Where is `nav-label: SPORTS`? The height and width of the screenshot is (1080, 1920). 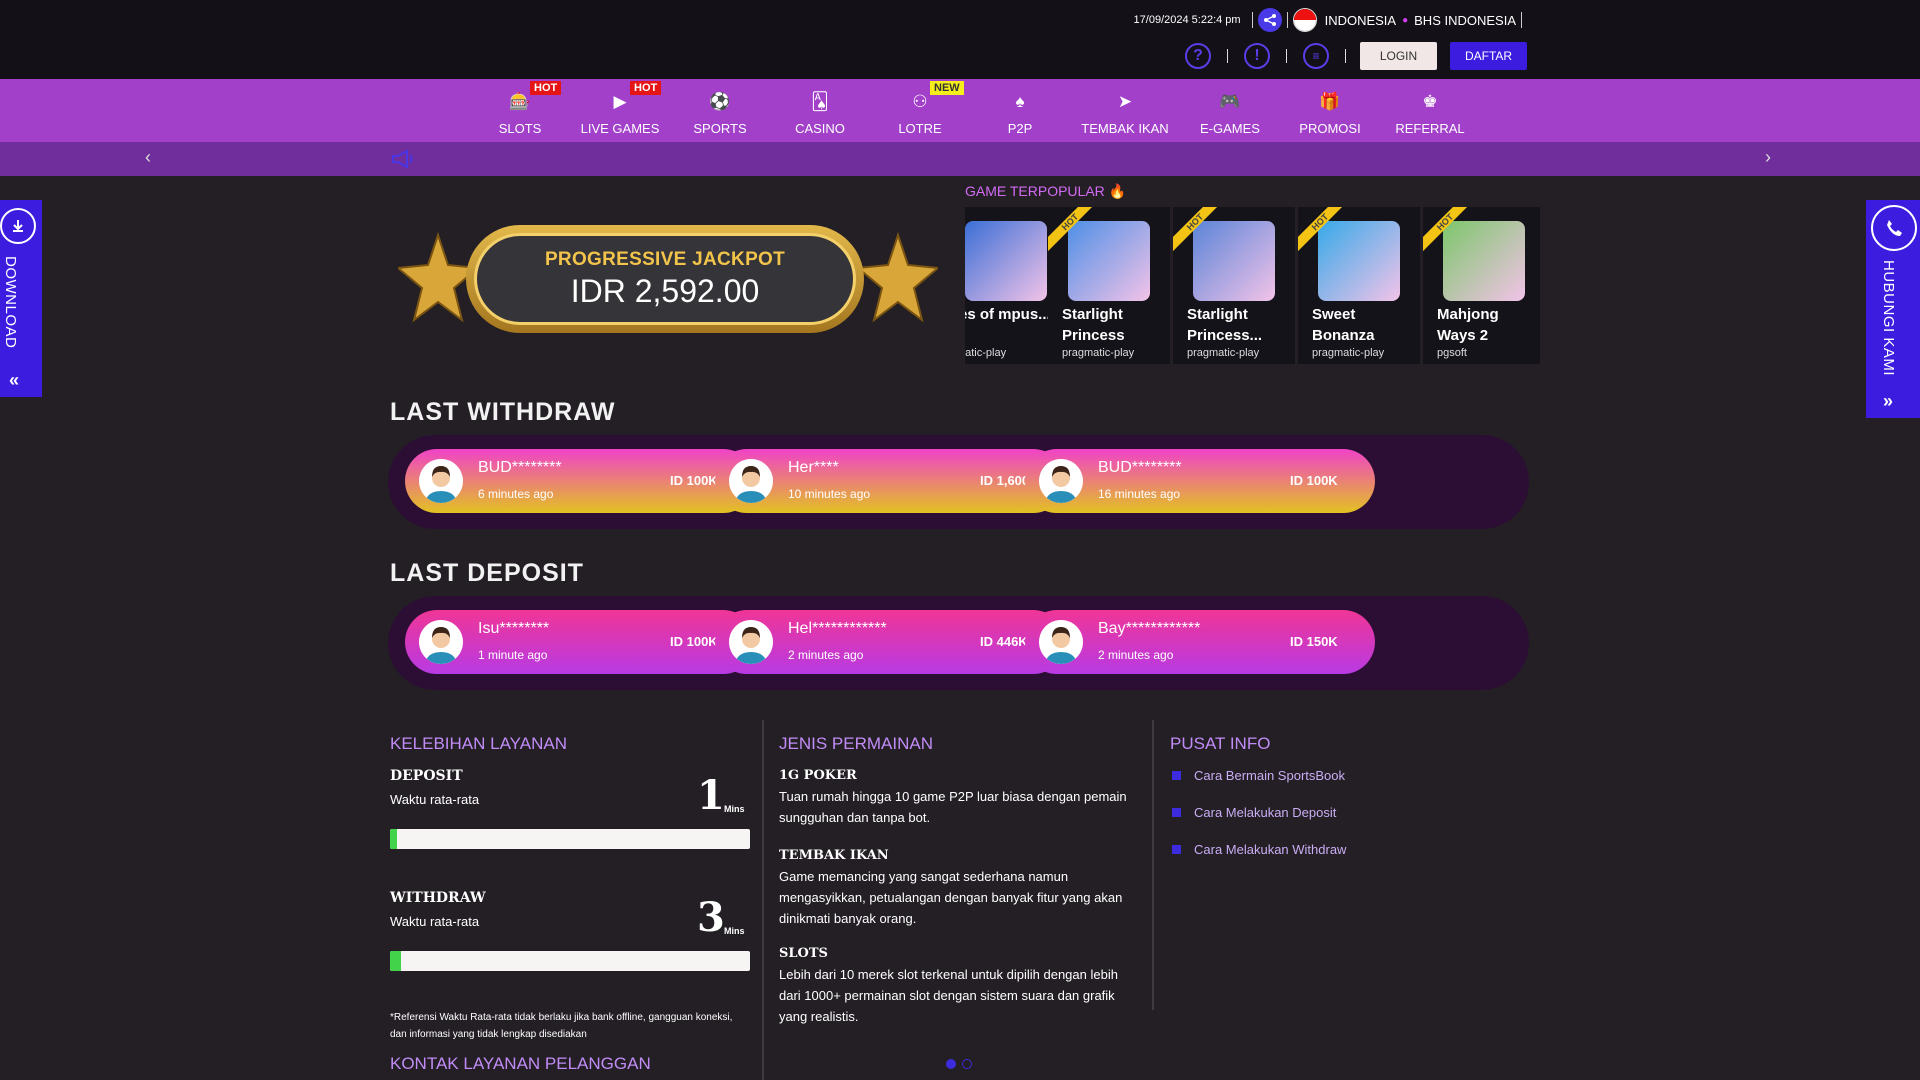 nav-label: SPORTS is located at coordinates (720, 128).